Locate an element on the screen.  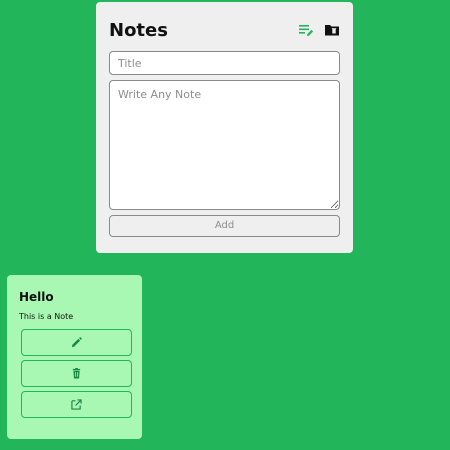
pencil-icon is located at coordinates (76, 342).